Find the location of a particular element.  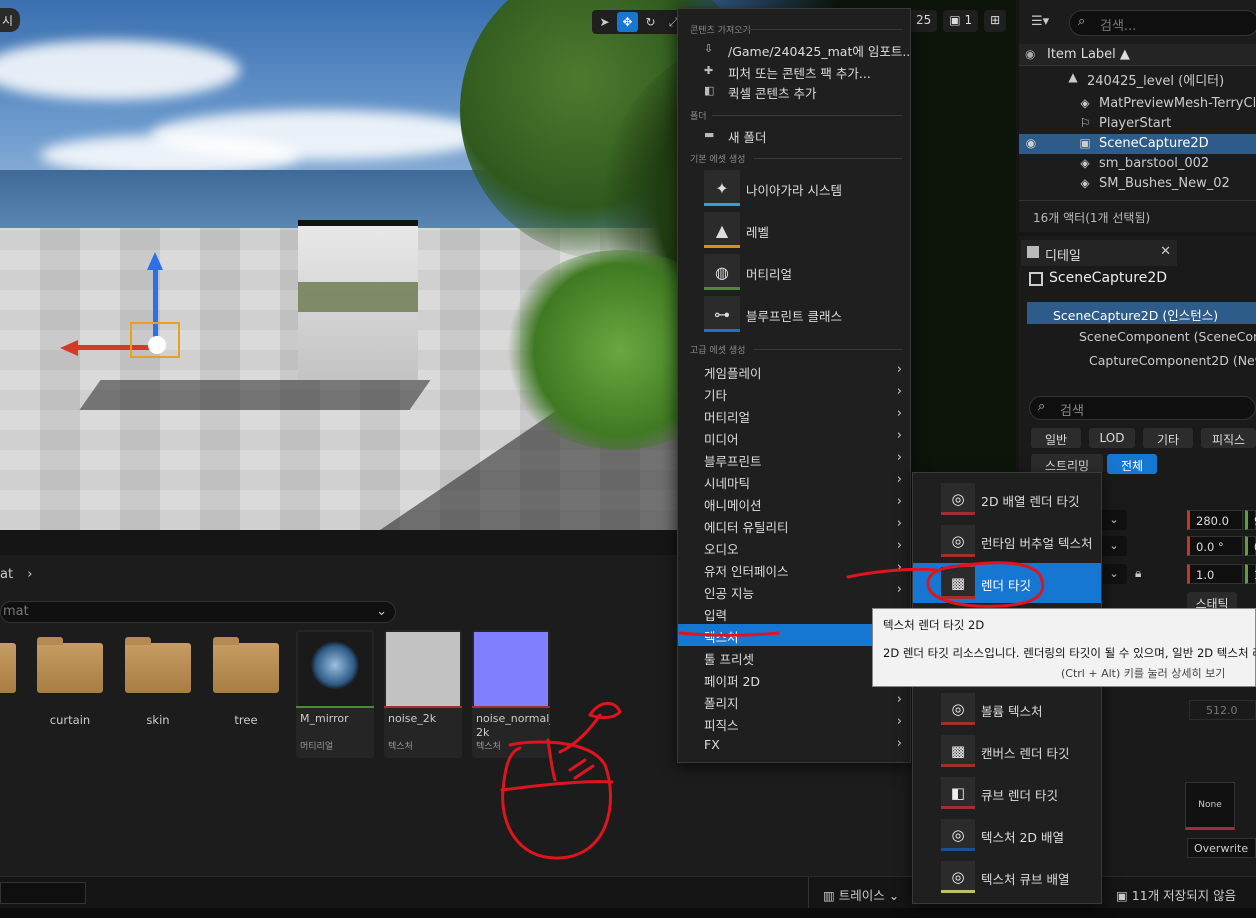

viewport-view-label: 시 is located at coordinates (10, 20).